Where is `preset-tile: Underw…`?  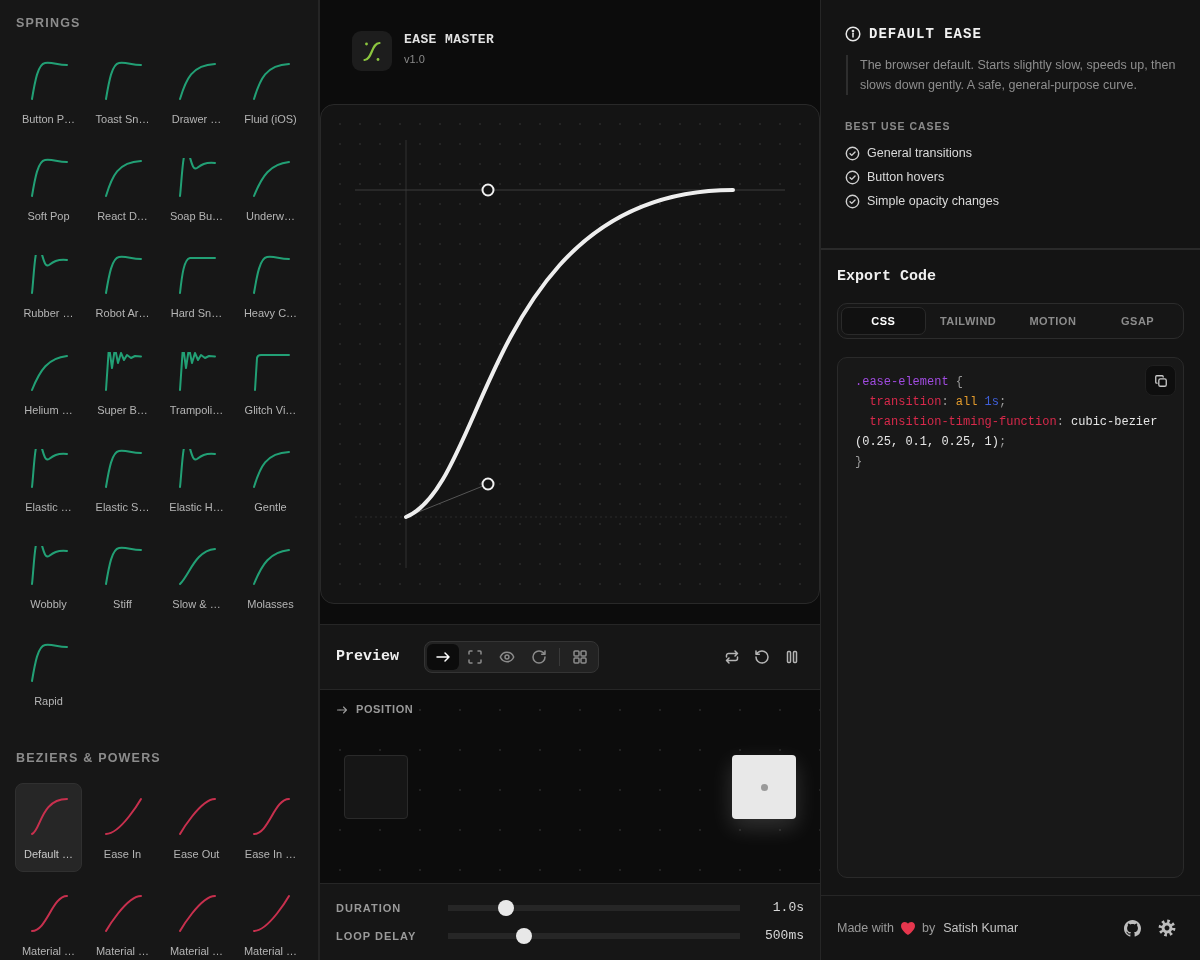
preset-tile: Underw… is located at coordinates (270, 189).